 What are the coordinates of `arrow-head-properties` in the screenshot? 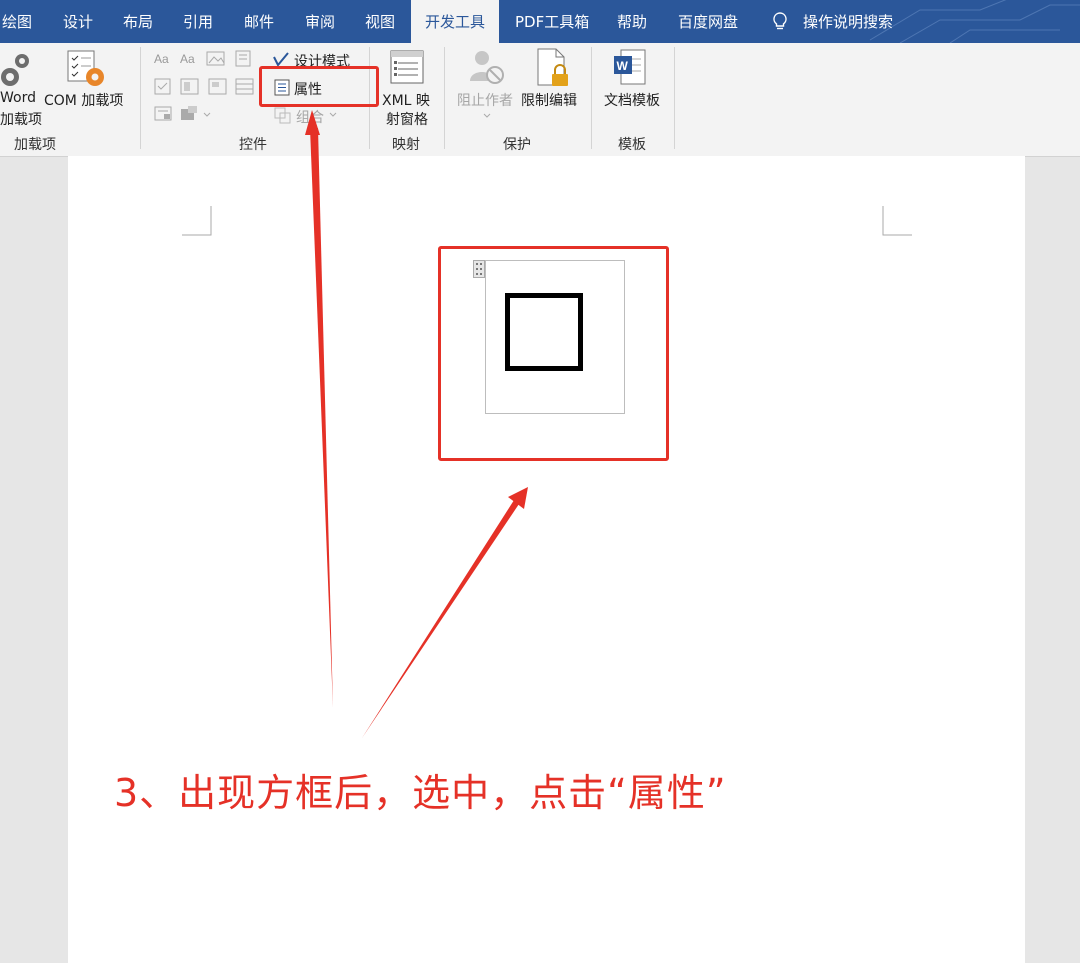 It's located at (312, 122).